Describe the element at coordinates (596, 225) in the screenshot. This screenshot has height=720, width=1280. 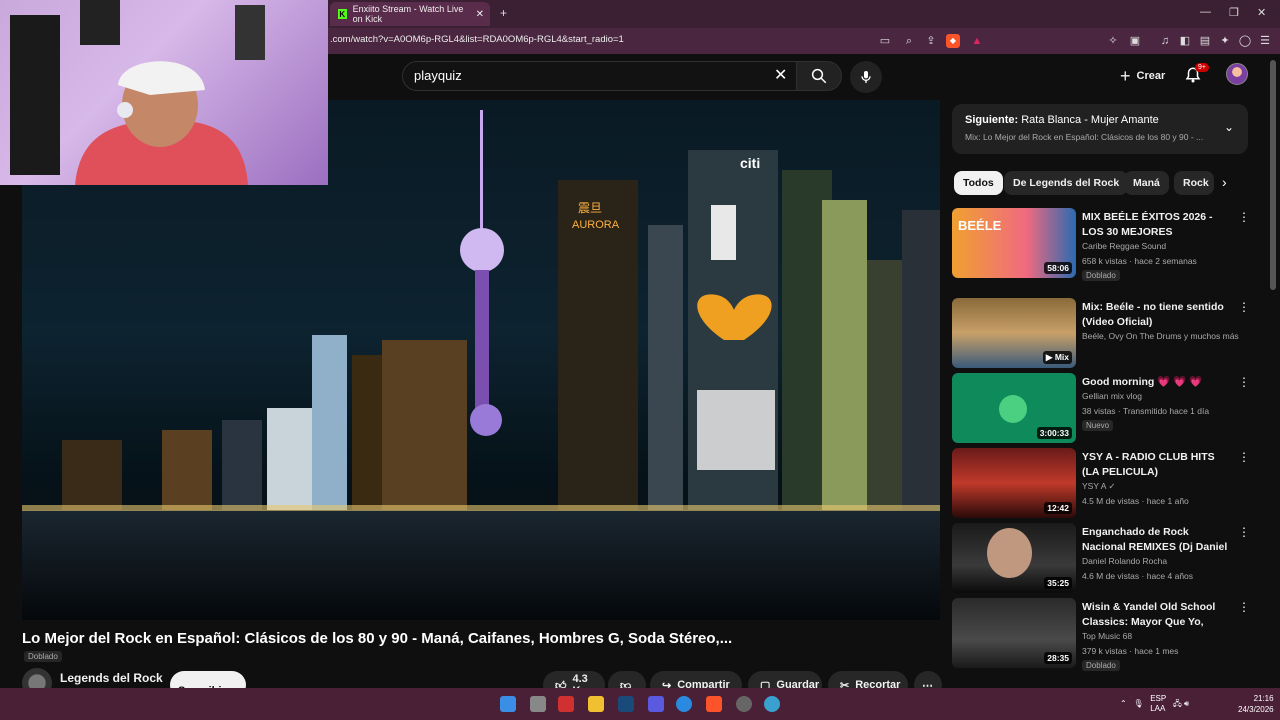
I see `aurora-text: AURORA` at that location.